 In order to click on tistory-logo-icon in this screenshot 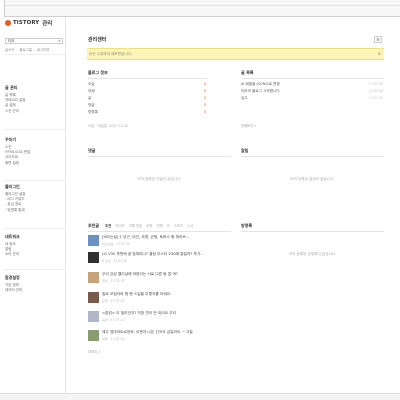, I will do `click(8, 23)`.